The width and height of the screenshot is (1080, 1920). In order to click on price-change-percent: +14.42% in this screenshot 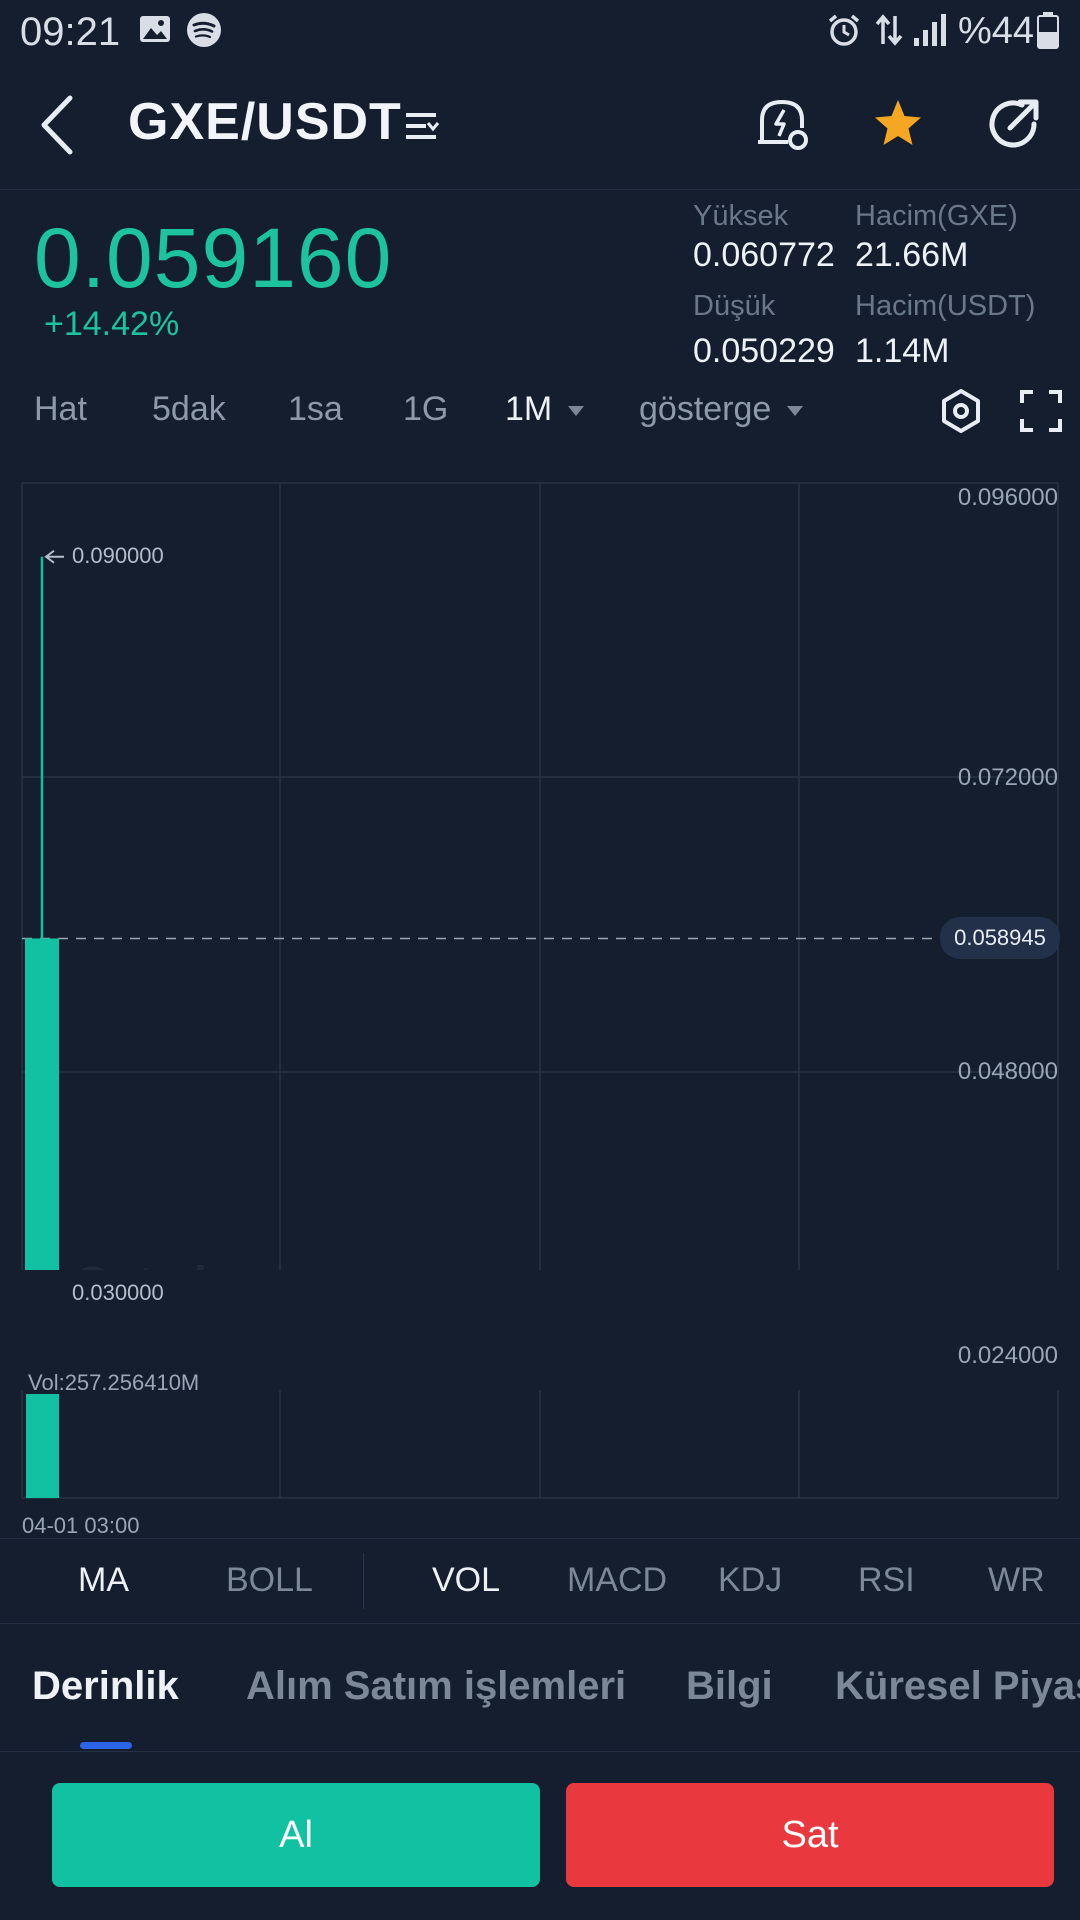, I will do `click(112, 324)`.